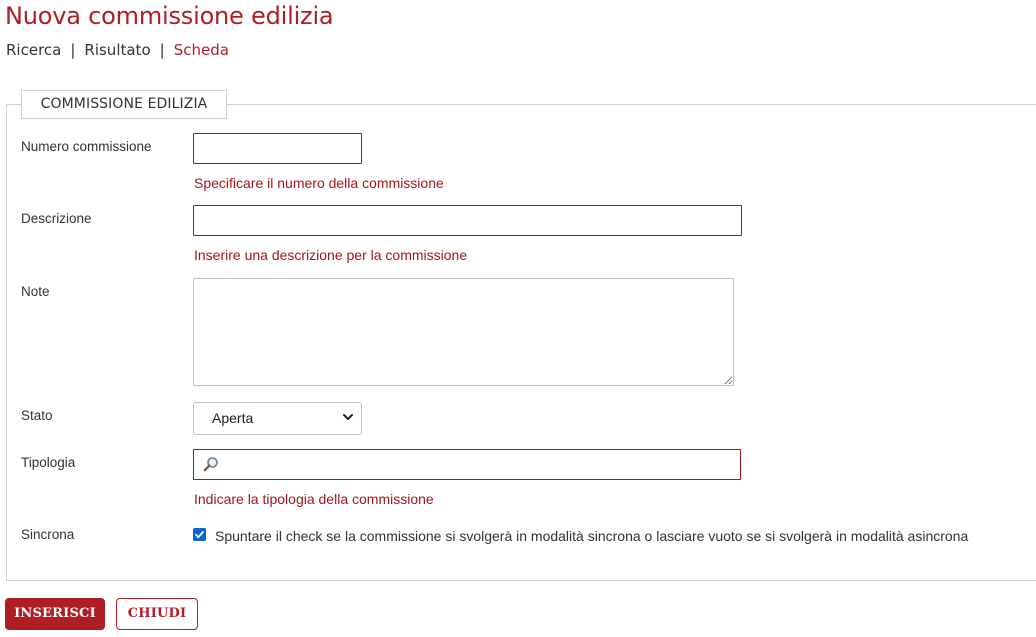  Describe the element at coordinates (314, 499) in the screenshot. I see `tipologia-hint: Indicare la tipologia della commissione` at that location.